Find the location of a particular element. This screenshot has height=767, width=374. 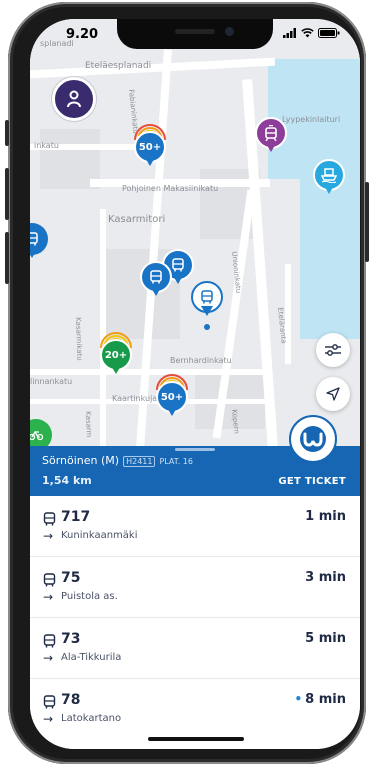

app-logo-icon is located at coordinates (313, 439).